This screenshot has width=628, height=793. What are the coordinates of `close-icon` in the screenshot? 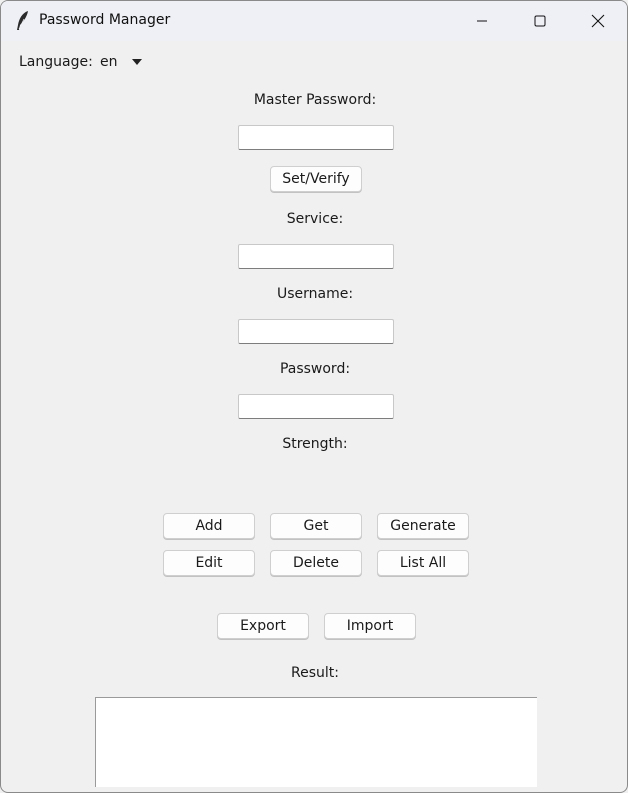 It's located at (598, 21).